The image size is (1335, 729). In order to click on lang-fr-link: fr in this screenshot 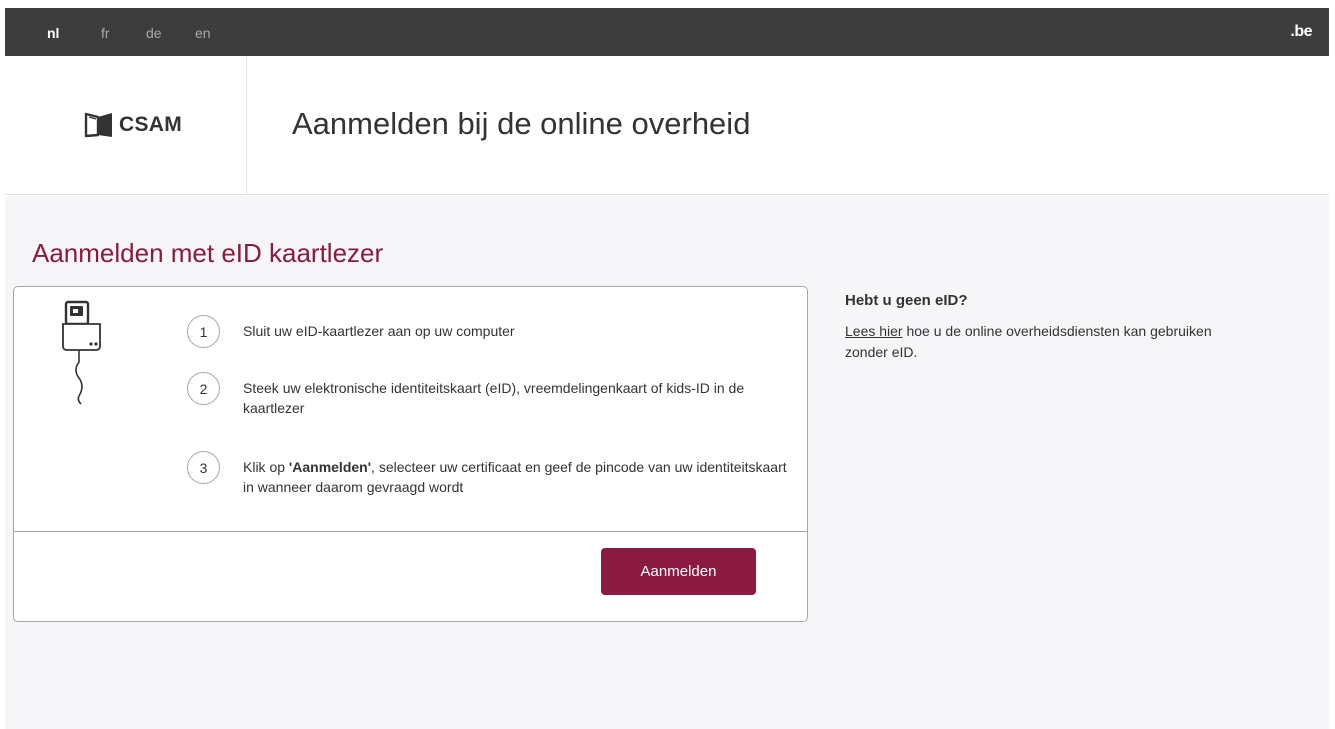, I will do `click(105, 33)`.